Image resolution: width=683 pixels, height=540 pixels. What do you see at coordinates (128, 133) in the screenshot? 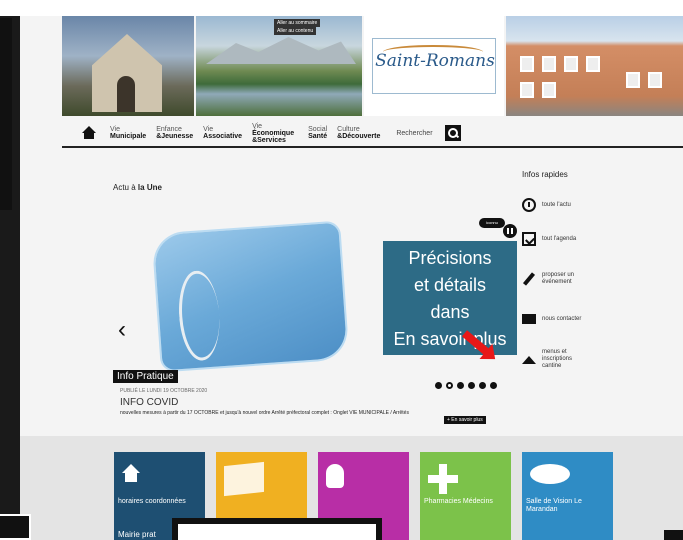
I see `nav-vie-municipale: Vie Municipale` at bounding box center [128, 133].